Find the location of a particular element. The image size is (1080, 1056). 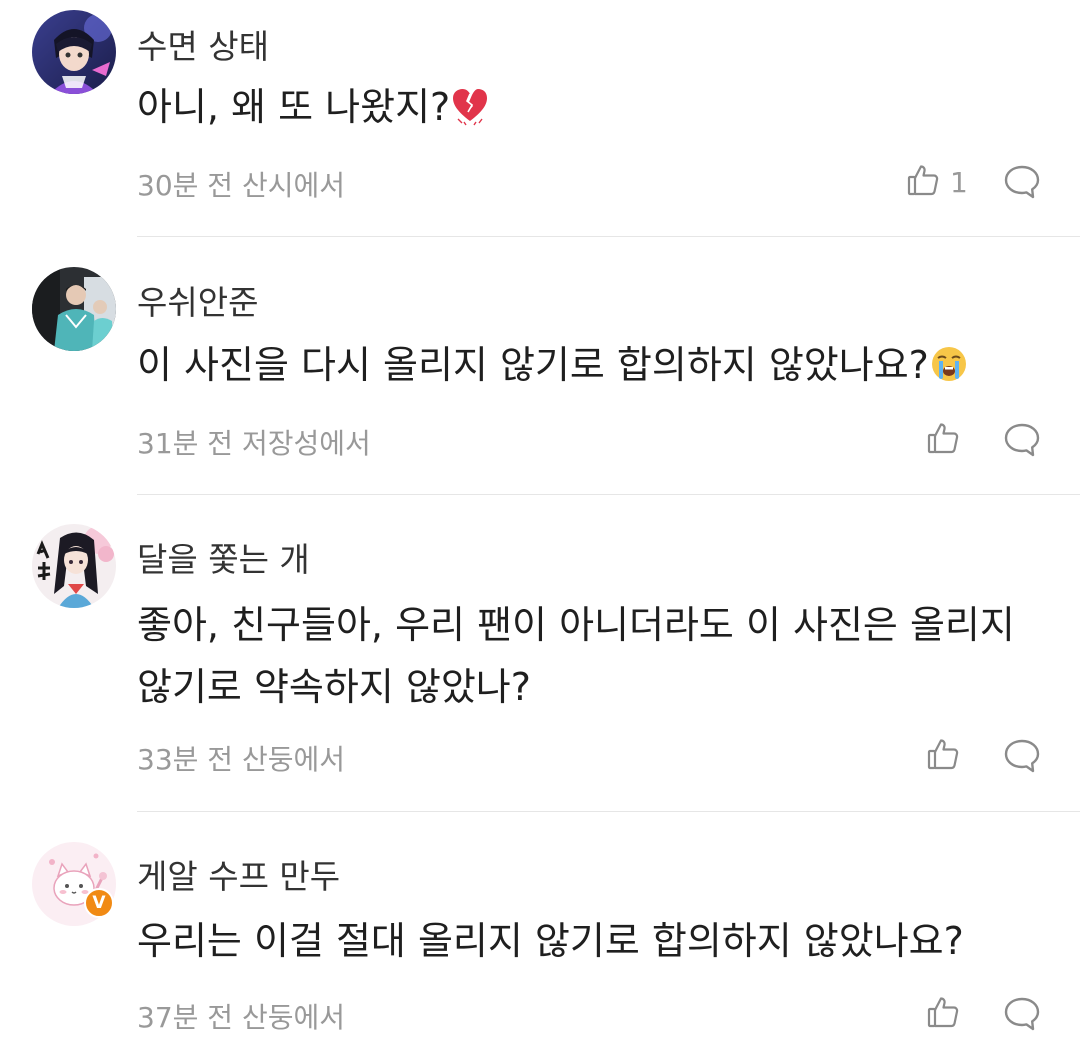

comment-text-body: 아니, 왜 또 나왔지? is located at coordinates (294, 107).